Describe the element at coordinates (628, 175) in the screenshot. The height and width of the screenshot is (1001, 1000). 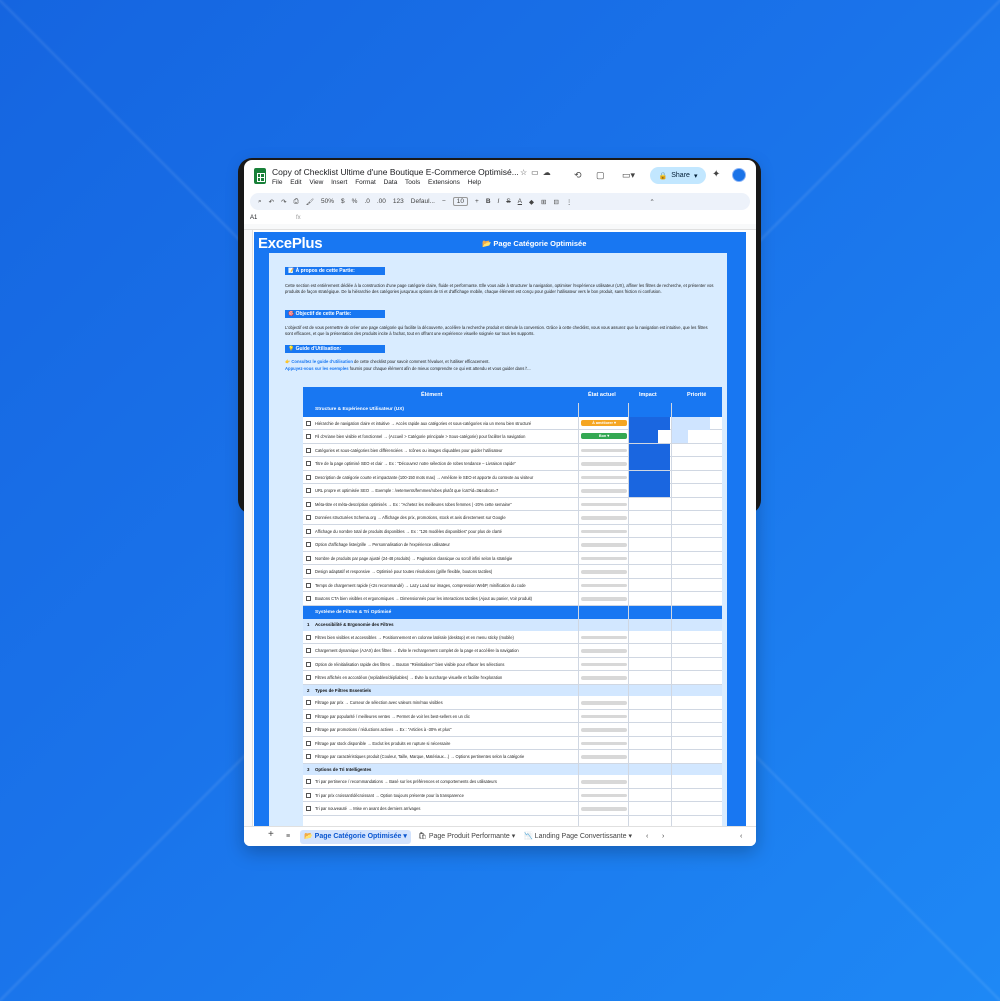
I see `meet-icon: ▭▾` at that location.